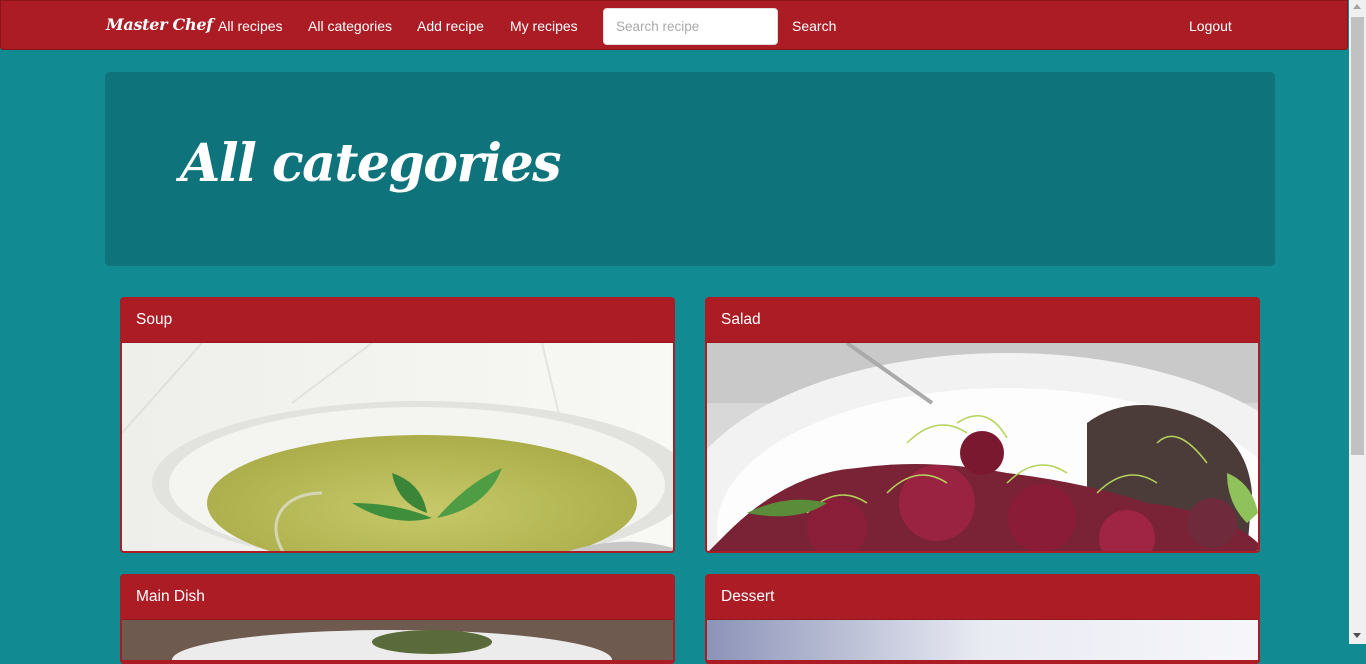  What do you see at coordinates (741, 319) in the screenshot?
I see `category-title: Salad` at bounding box center [741, 319].